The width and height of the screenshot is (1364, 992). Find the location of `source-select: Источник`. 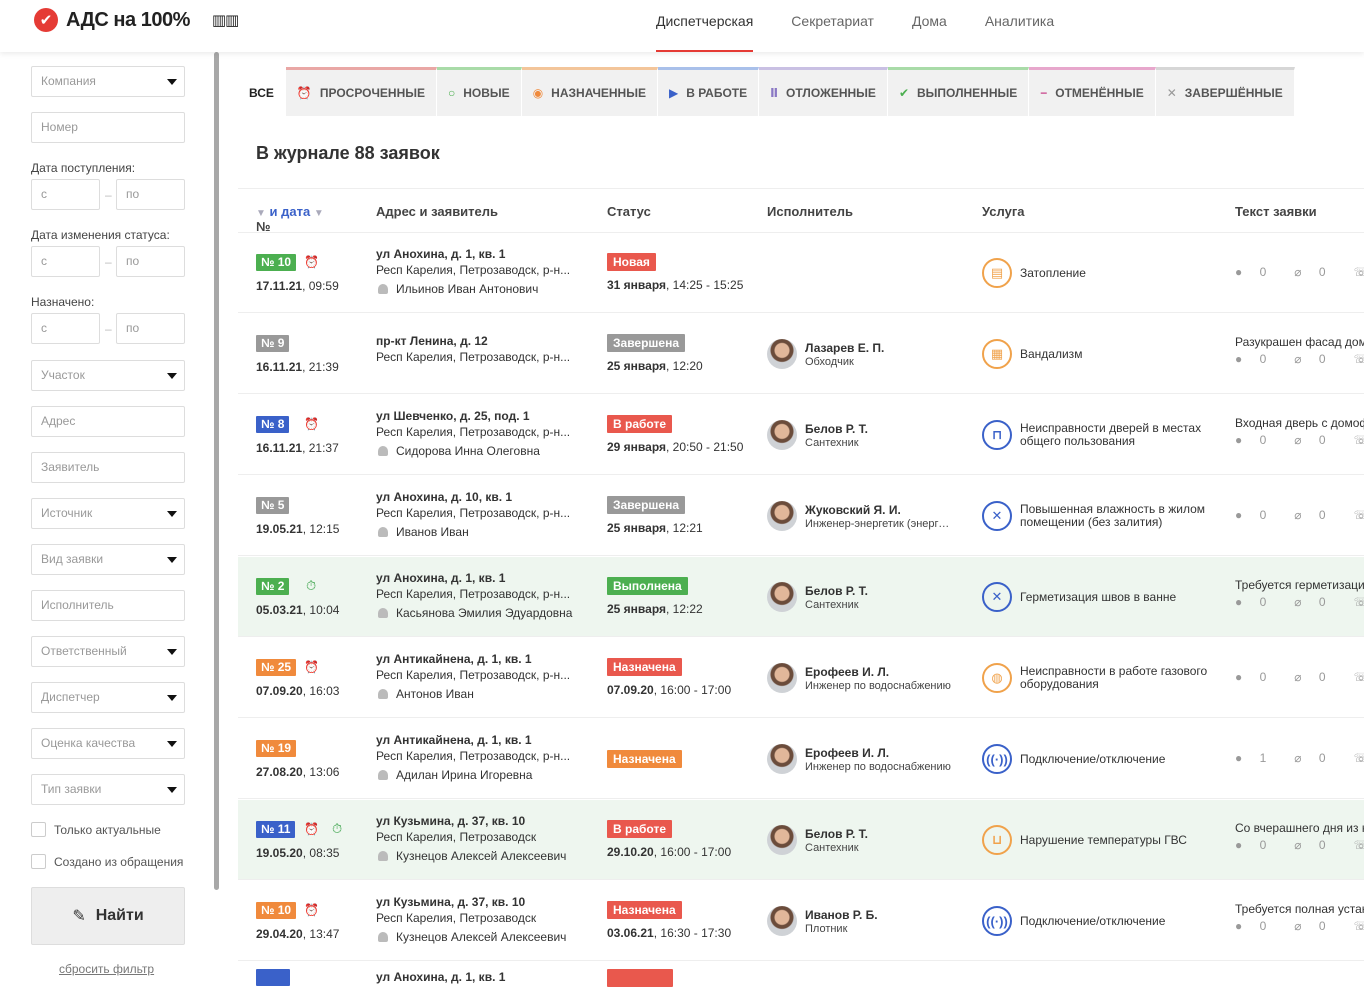

source-select: Источник is located at coordinates (108, 513).